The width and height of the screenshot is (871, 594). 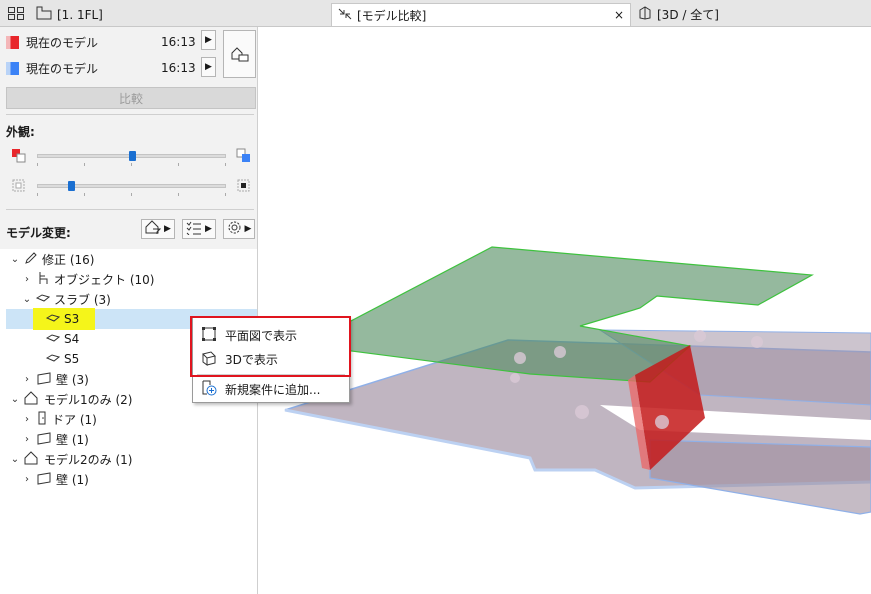 What do you see at coordinates (62, 319) in the screenshot?
I see `tree-node-s3: S3` at bounding box center [62, 319].